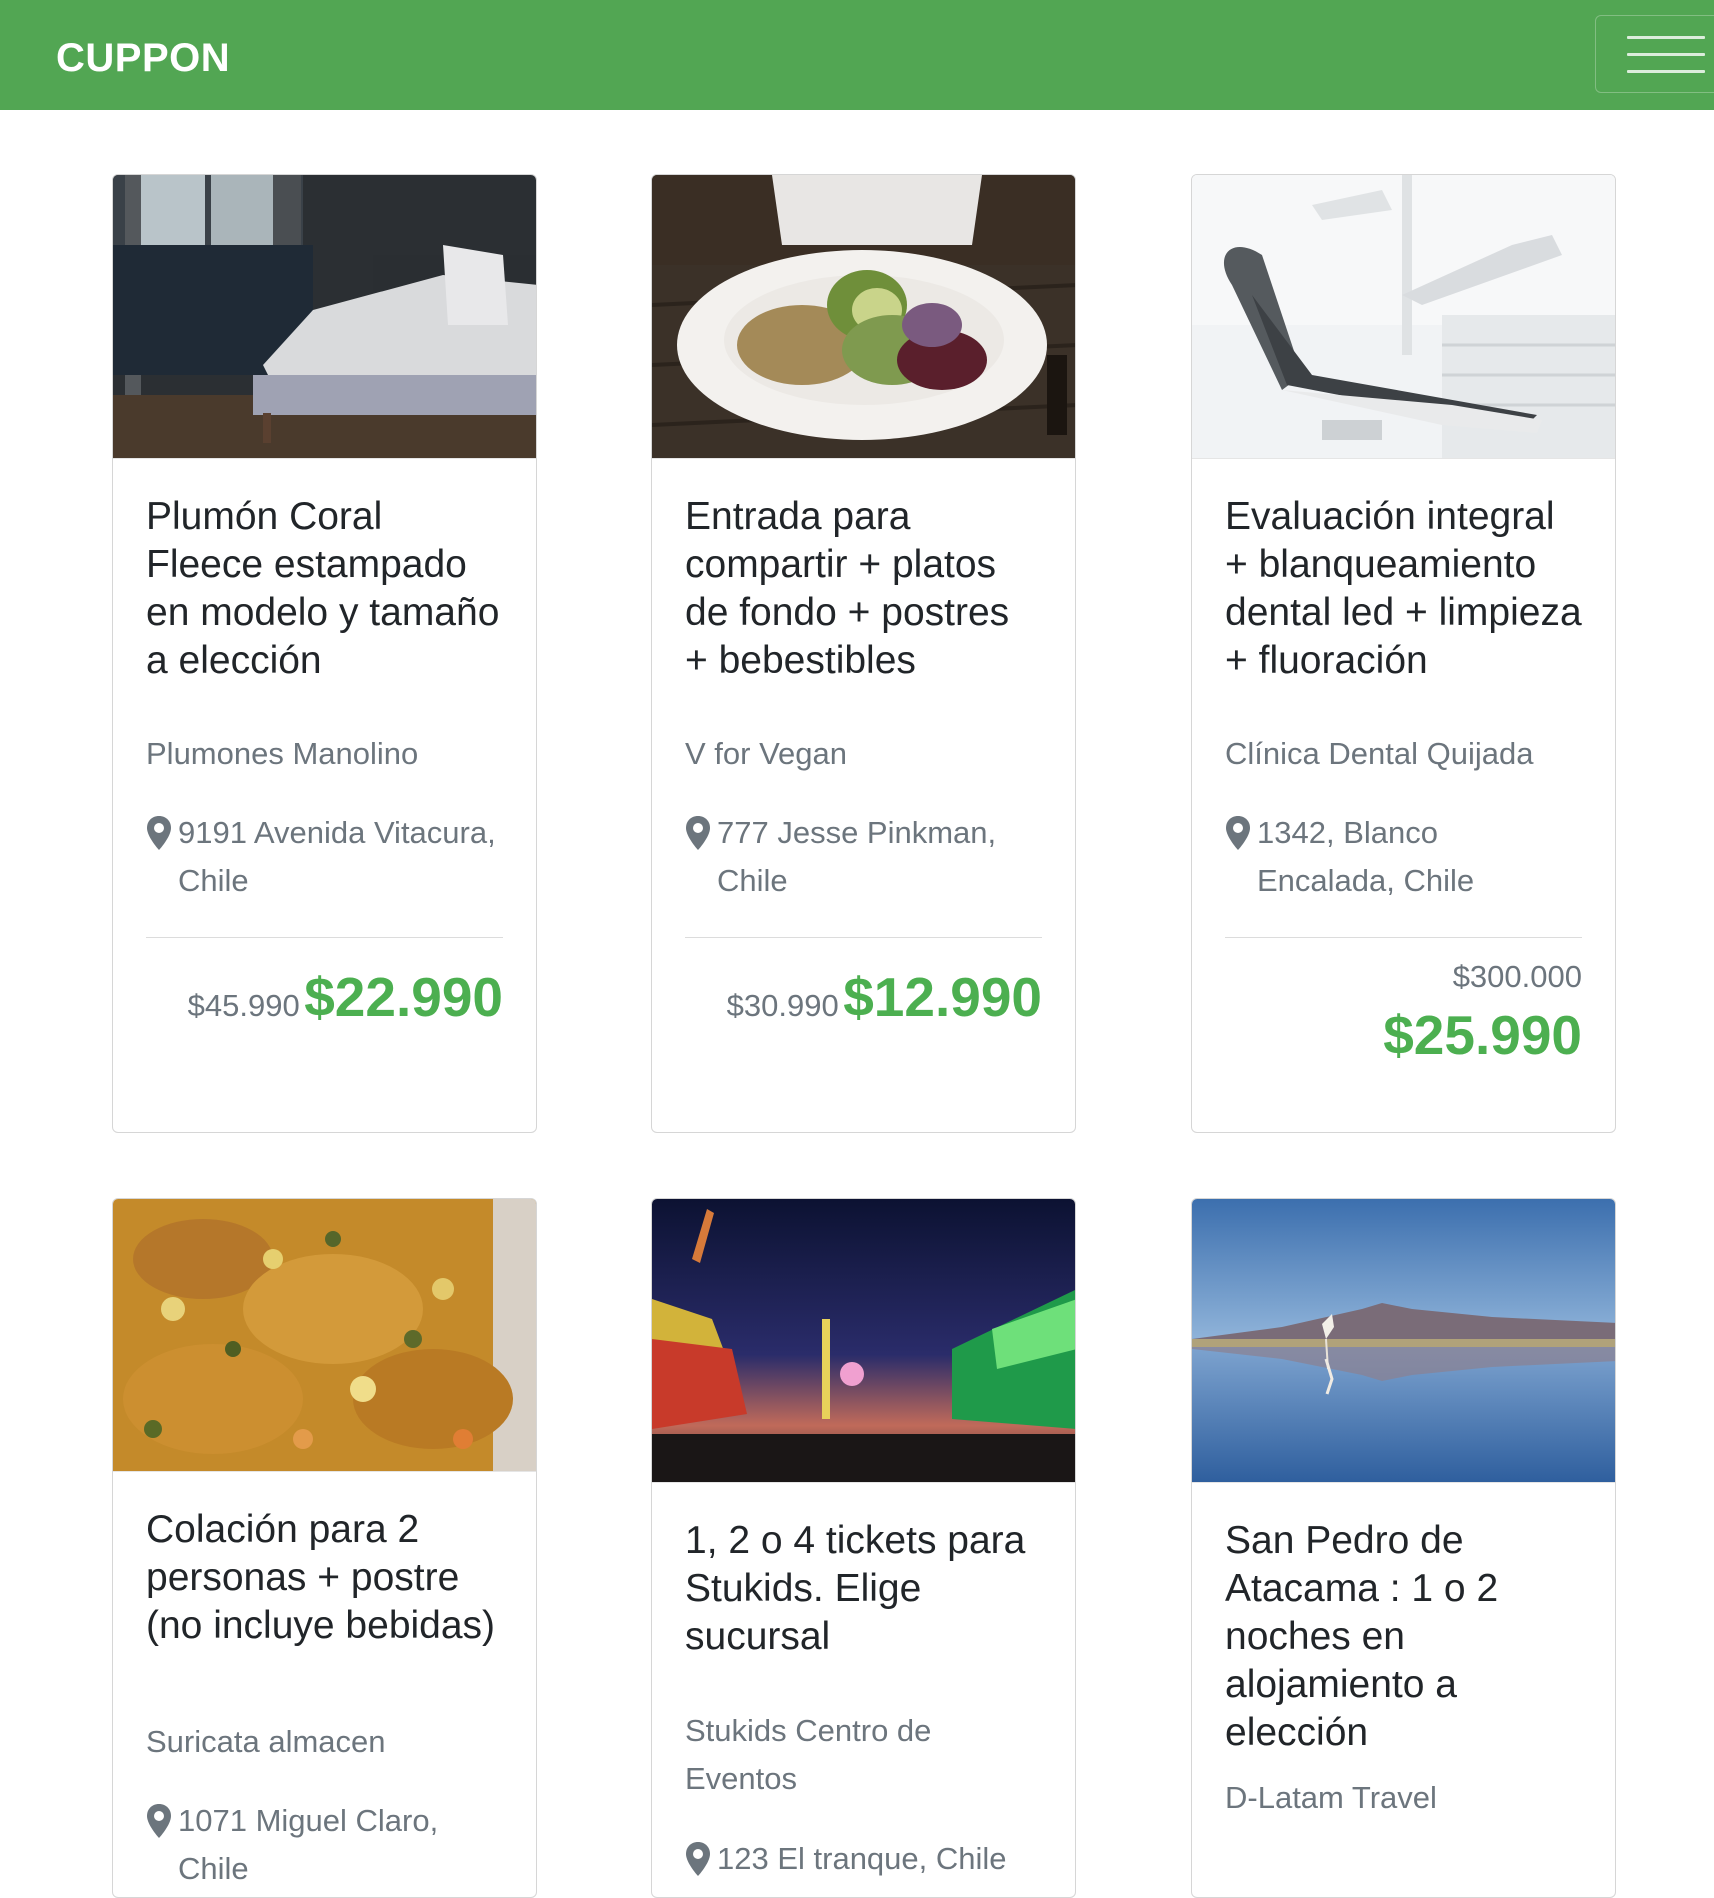 This screenshot has width=1714, height=1898. I want to click on address-text: 777 Jesse Pinkman, Chile, so click(857, 856).